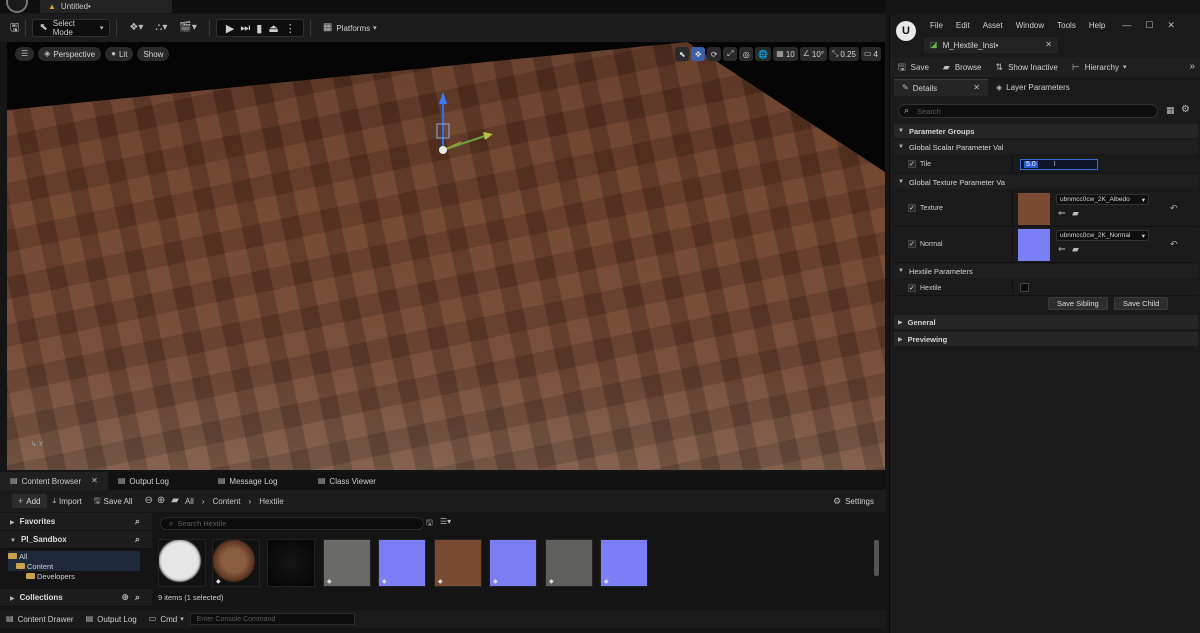 Image resolution: width=1200 pixels, height=633 pixels. I want to click on asset-thumbnail-normal-1: ◆, so click(402, 563).